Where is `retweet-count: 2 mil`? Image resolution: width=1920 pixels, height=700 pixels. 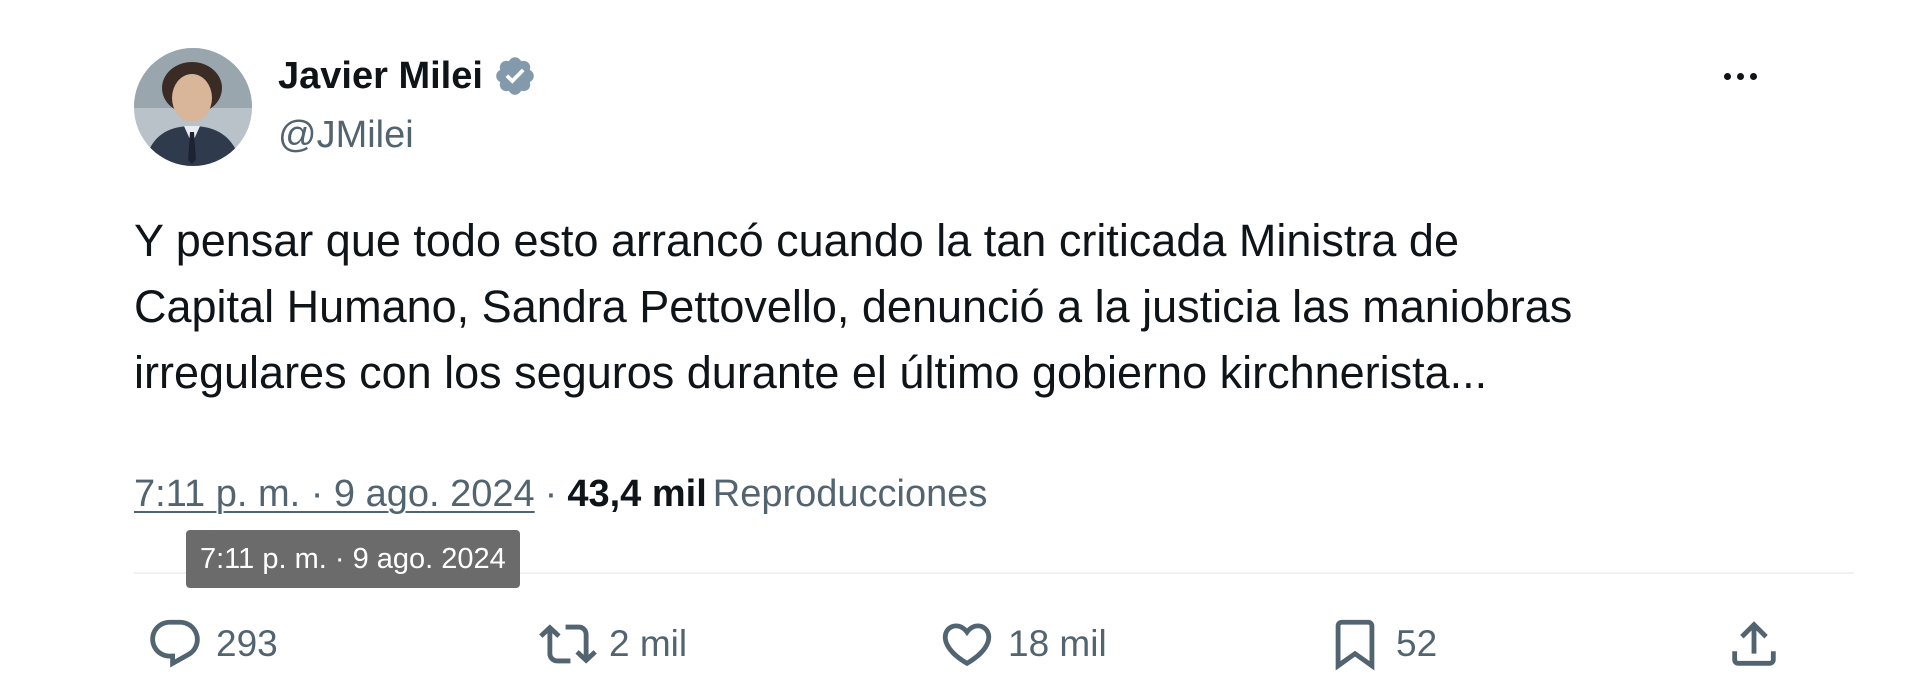
retweet-count: 2 mil is located at coordinates (648, 643).